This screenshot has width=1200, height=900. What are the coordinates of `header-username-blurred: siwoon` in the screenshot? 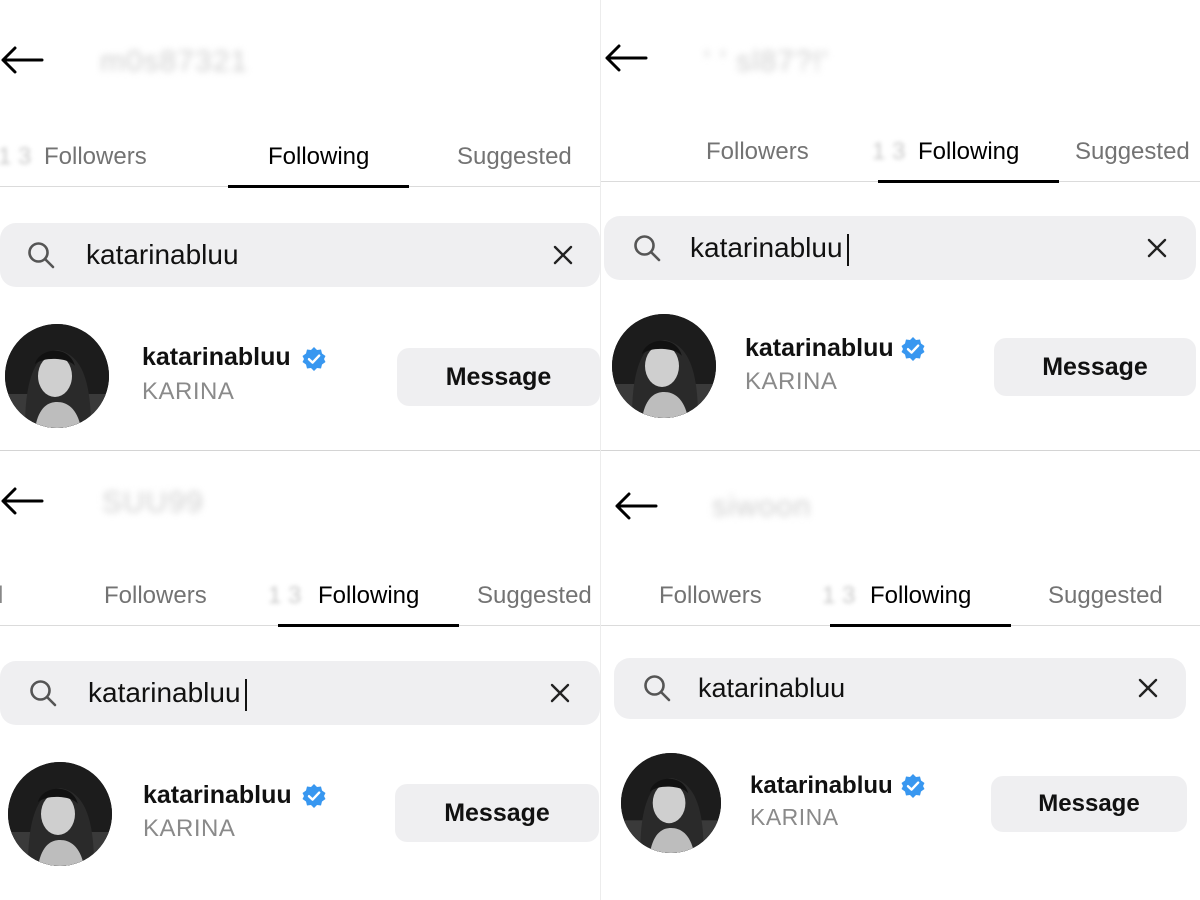 It's located at (762, 506).